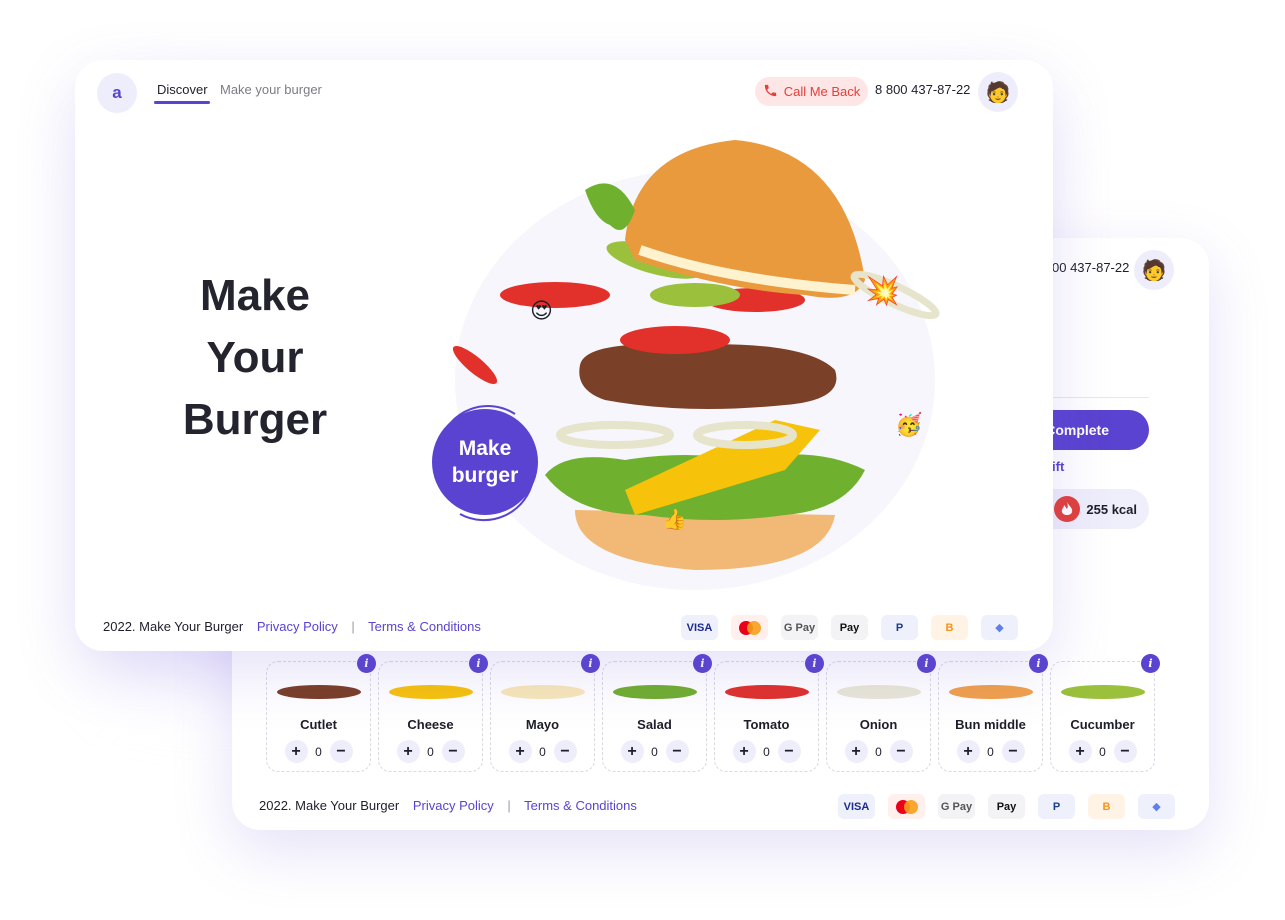  What do you see at coordinates (255, 295) in the screenshot?
I see `hero-title-line: Make` at bounding box center [255, 295].